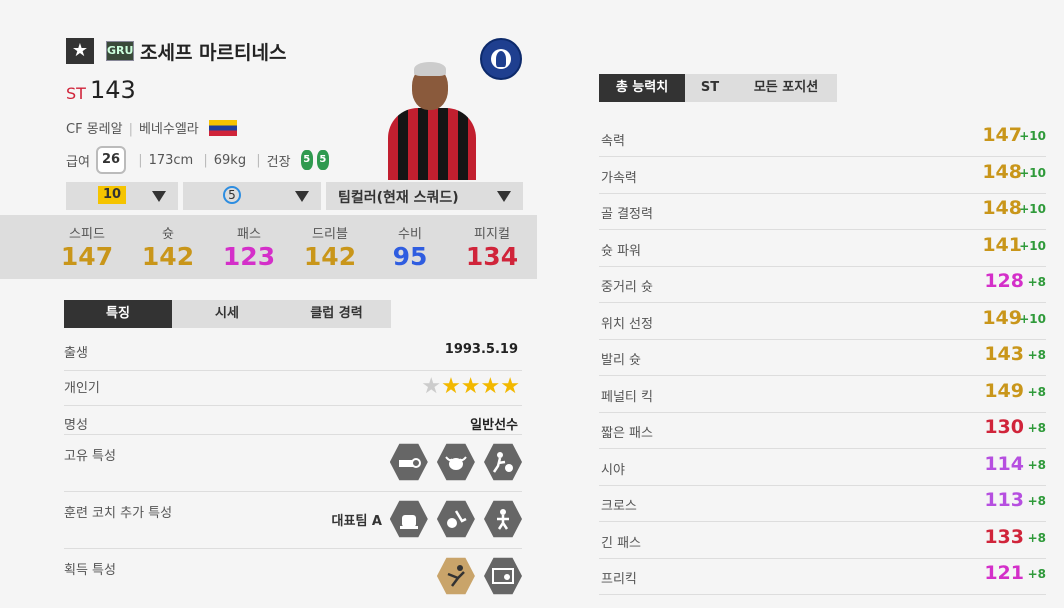 The image size is (1064, 608). Describe the element at coordinates (230, 160) in the screenshot. I see `weight: 69kg` at that location.